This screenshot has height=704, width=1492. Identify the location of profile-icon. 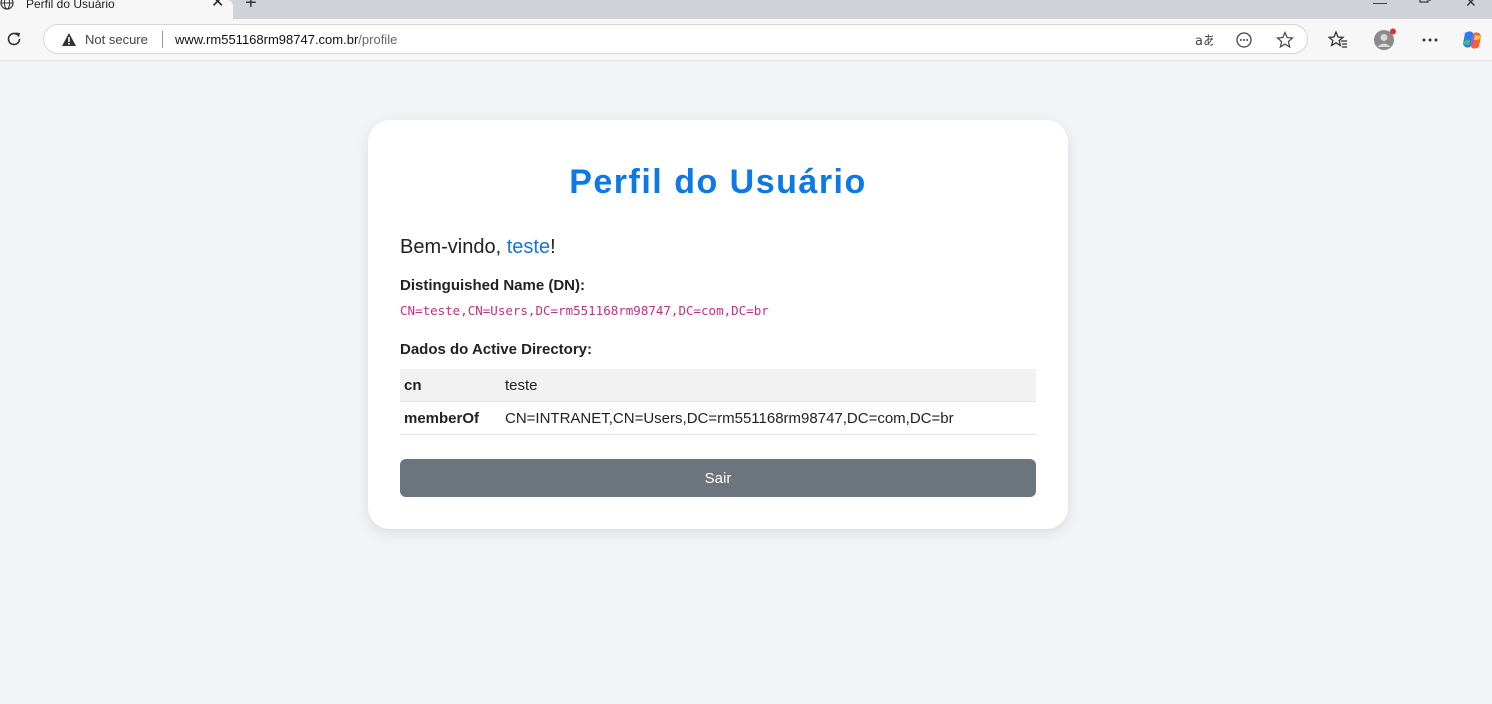
(1385, 40).